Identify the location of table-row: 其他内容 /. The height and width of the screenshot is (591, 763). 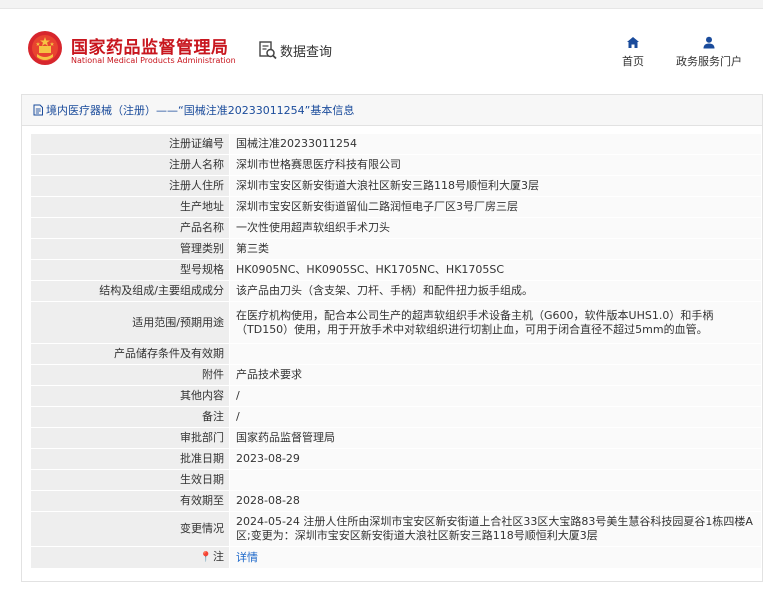
(396, 396).